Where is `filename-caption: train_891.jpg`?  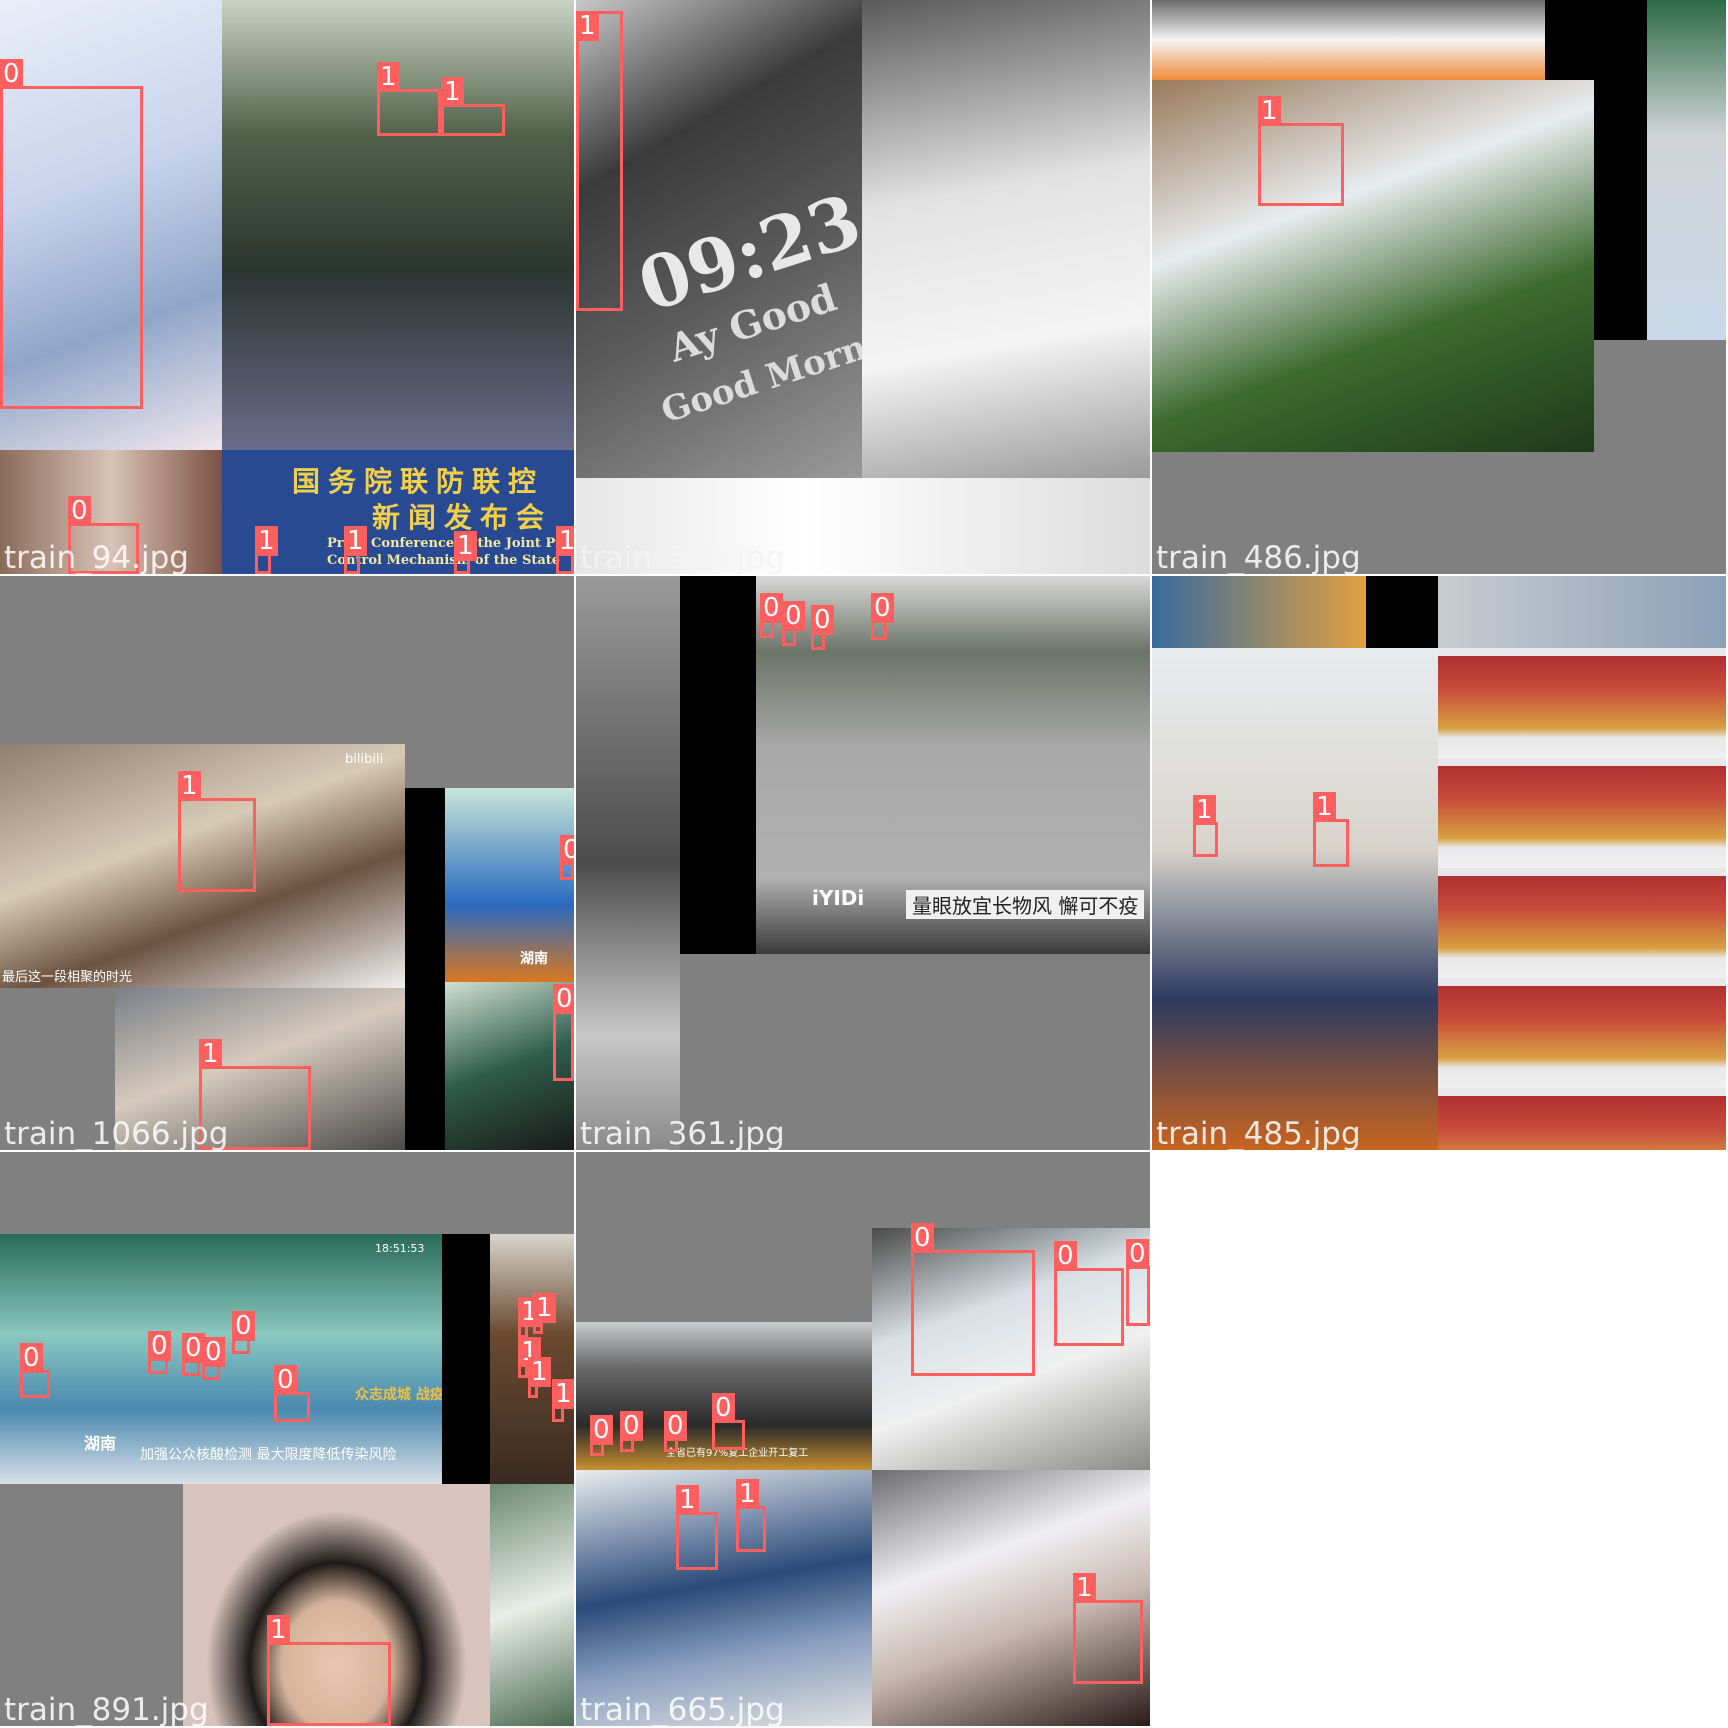 filename-caption: train_891.jpg is located at coordinates (106, 1709).